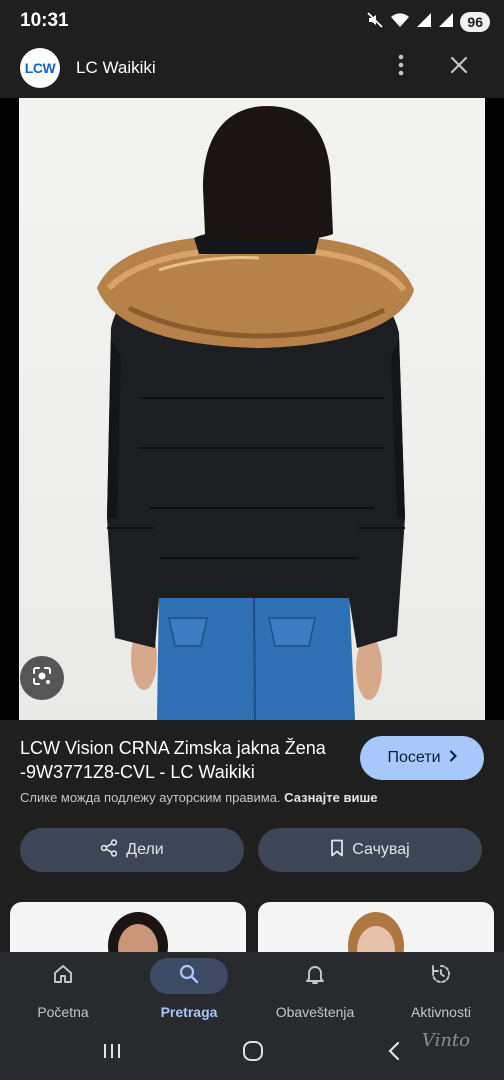 The image size is (504, 1080). What do you see at coordinates (337, 850) in the screenshot?
I see `bookmark-icon` at bounding box center [337, 850].